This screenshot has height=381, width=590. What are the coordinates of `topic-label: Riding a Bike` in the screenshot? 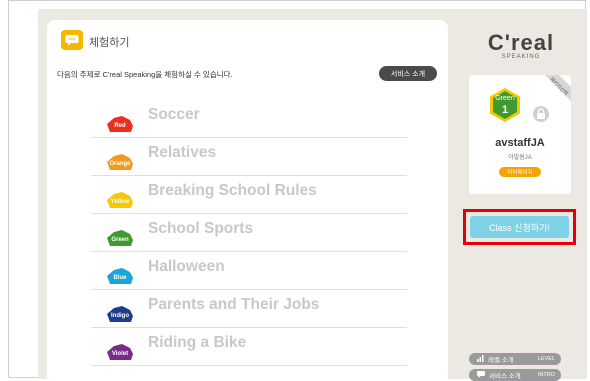 It's located at (197, 343).